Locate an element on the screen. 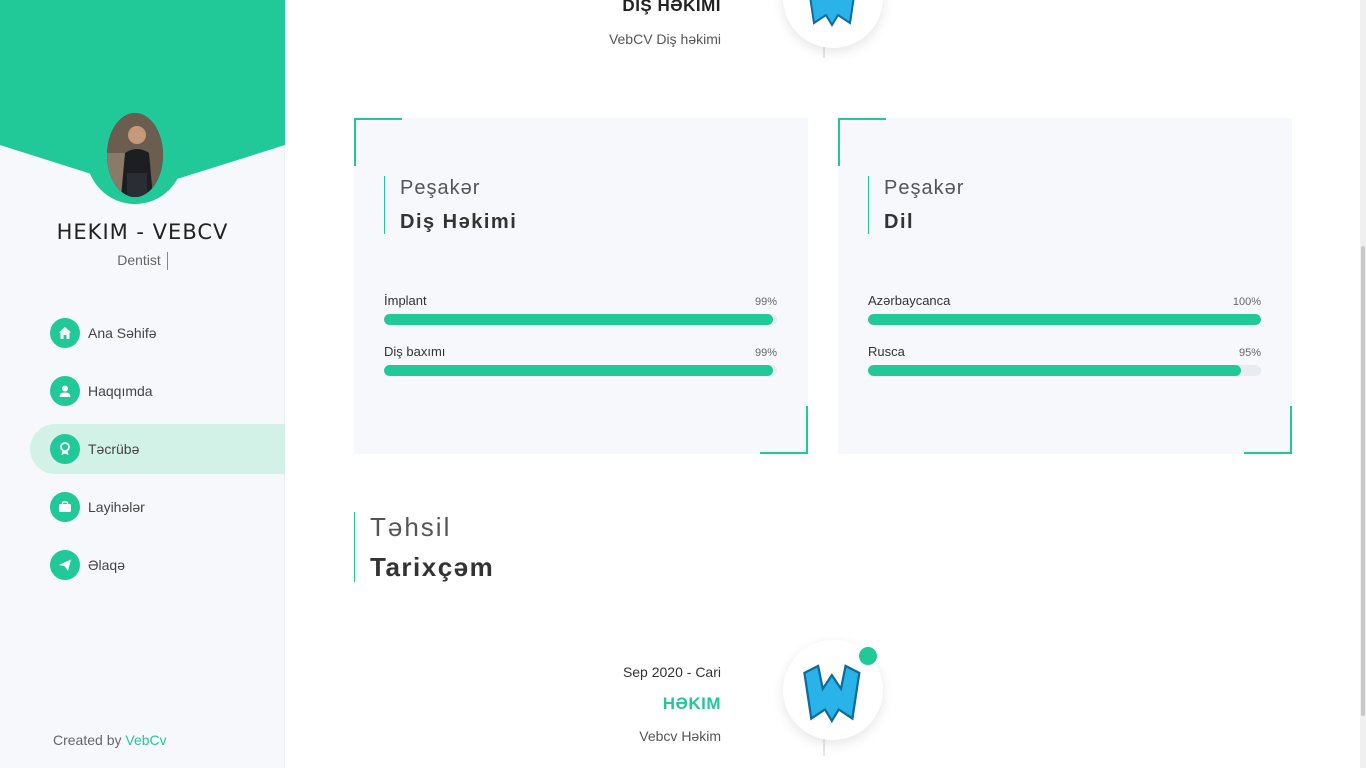 This screenshot has width=1366, height=768. nav-label-home: Ana Səhifə is located at coordinates (122, 333).